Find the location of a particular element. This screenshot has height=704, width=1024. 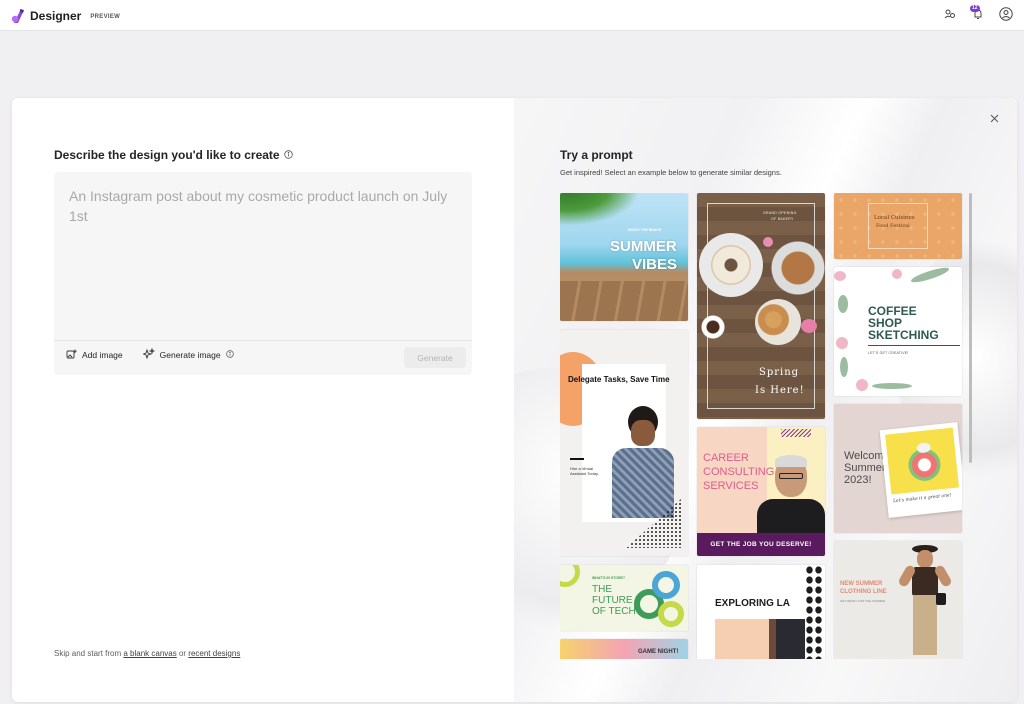

sparkle-icon is located at coordinates (148, 354).